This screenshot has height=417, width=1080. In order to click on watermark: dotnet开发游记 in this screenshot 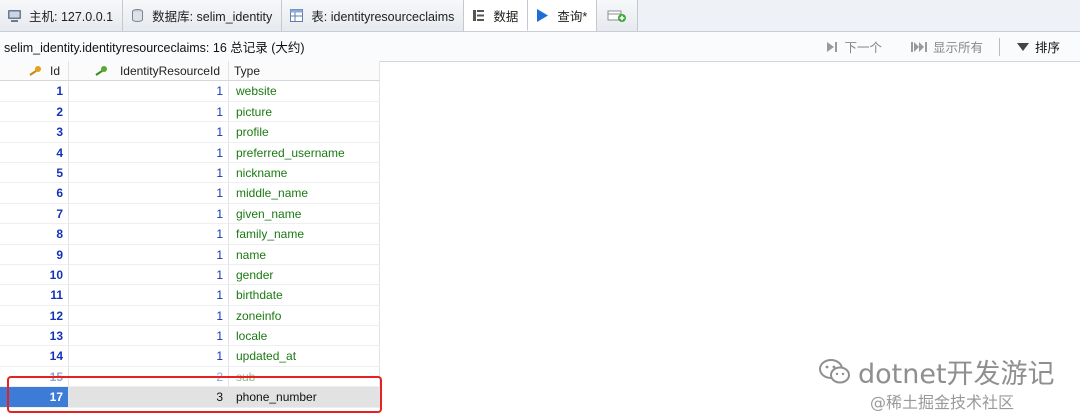, I will do `click(936, 371)`.